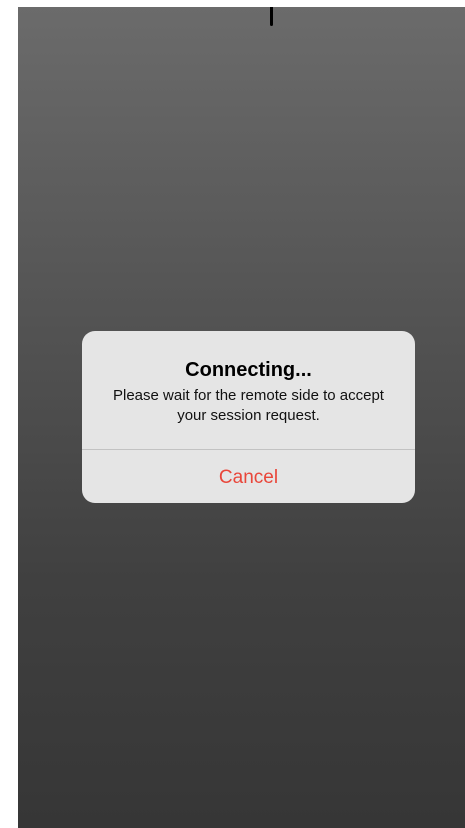  Describe the element at coordinates (271, 16) in the screenshot. I see `top-edge-mark` at that location.